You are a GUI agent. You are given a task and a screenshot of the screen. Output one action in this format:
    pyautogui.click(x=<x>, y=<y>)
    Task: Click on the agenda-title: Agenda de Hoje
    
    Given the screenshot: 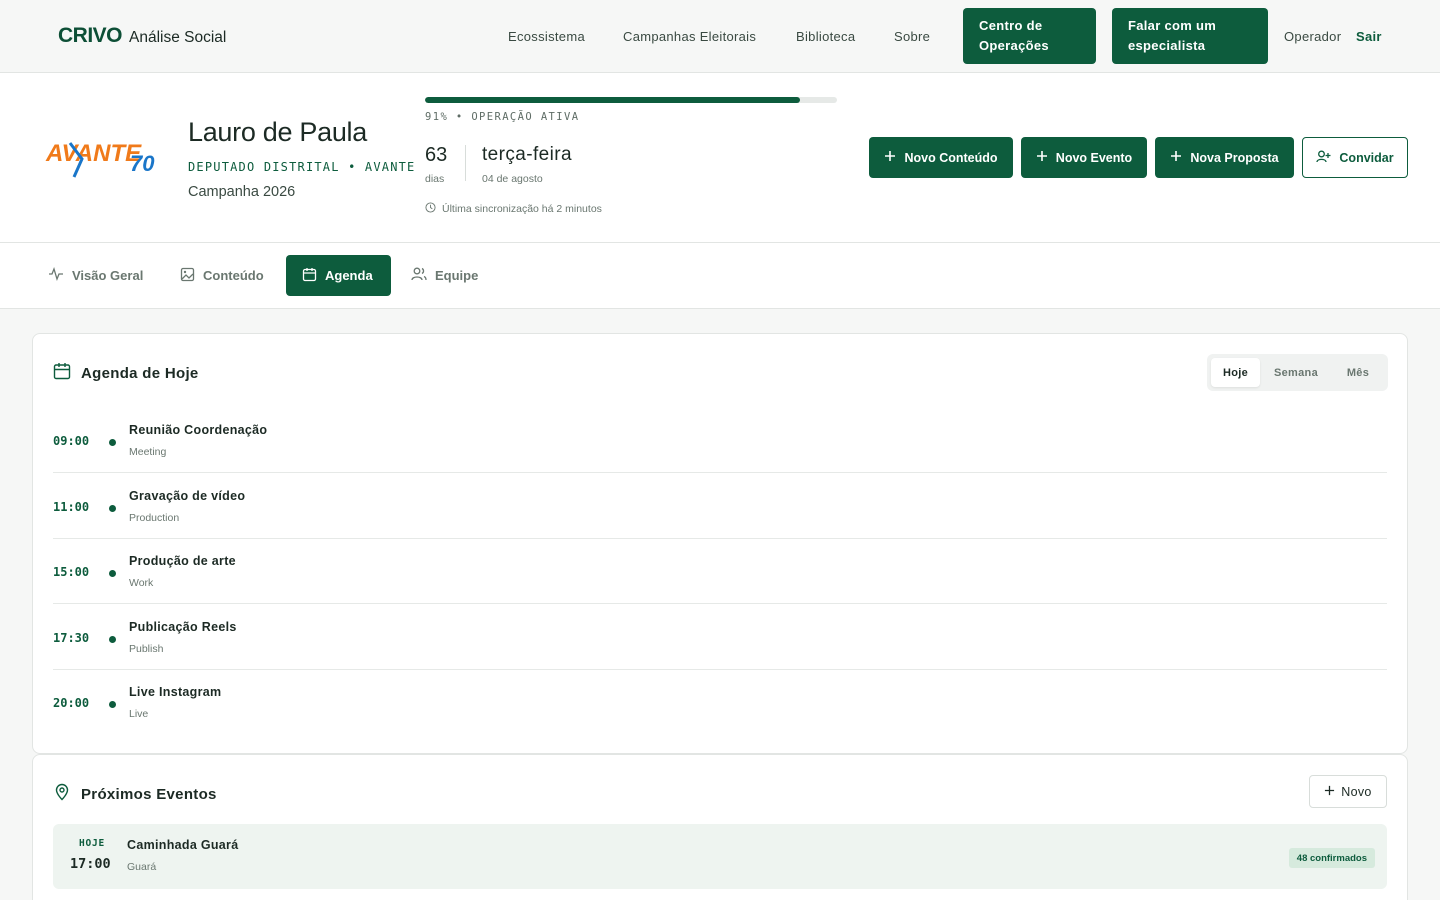 What is the action you would take?
    pyautogui.click(x=140, y=373)
    